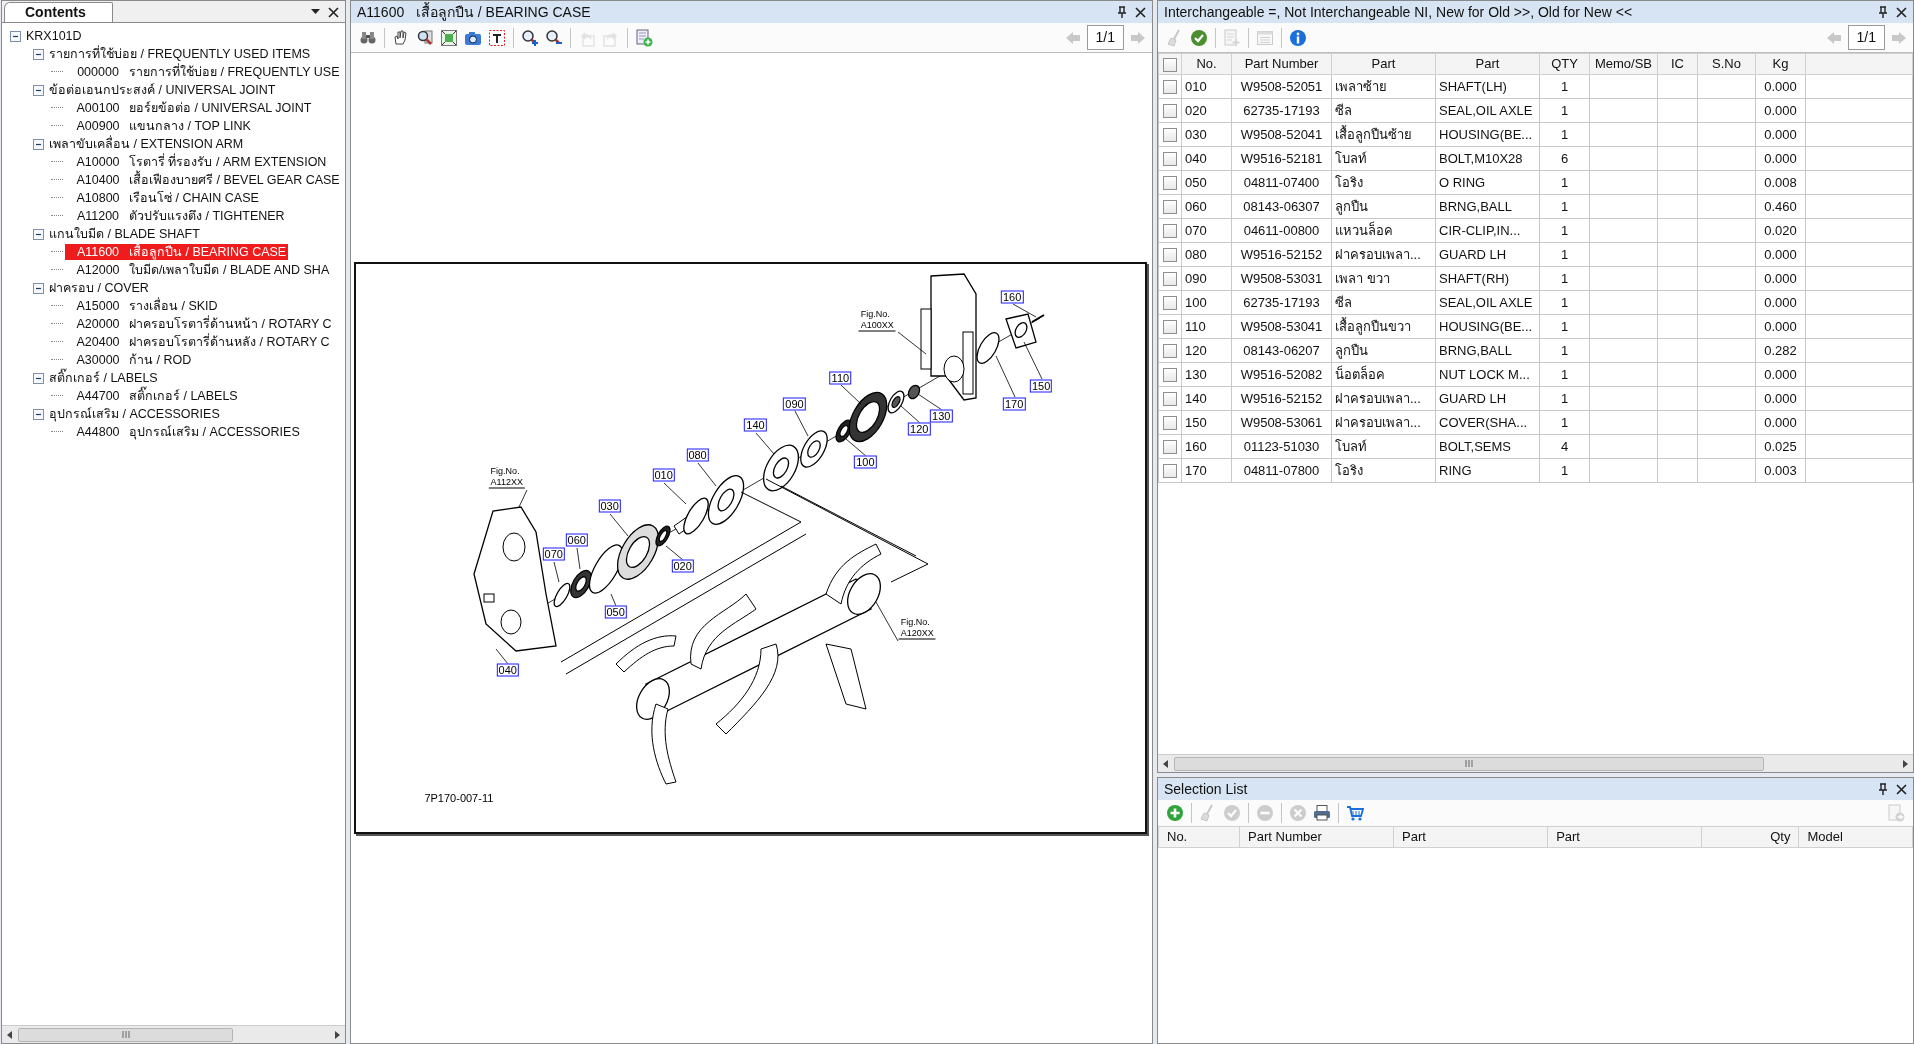  I want to click on callout-number: 060, so click(576, 540).